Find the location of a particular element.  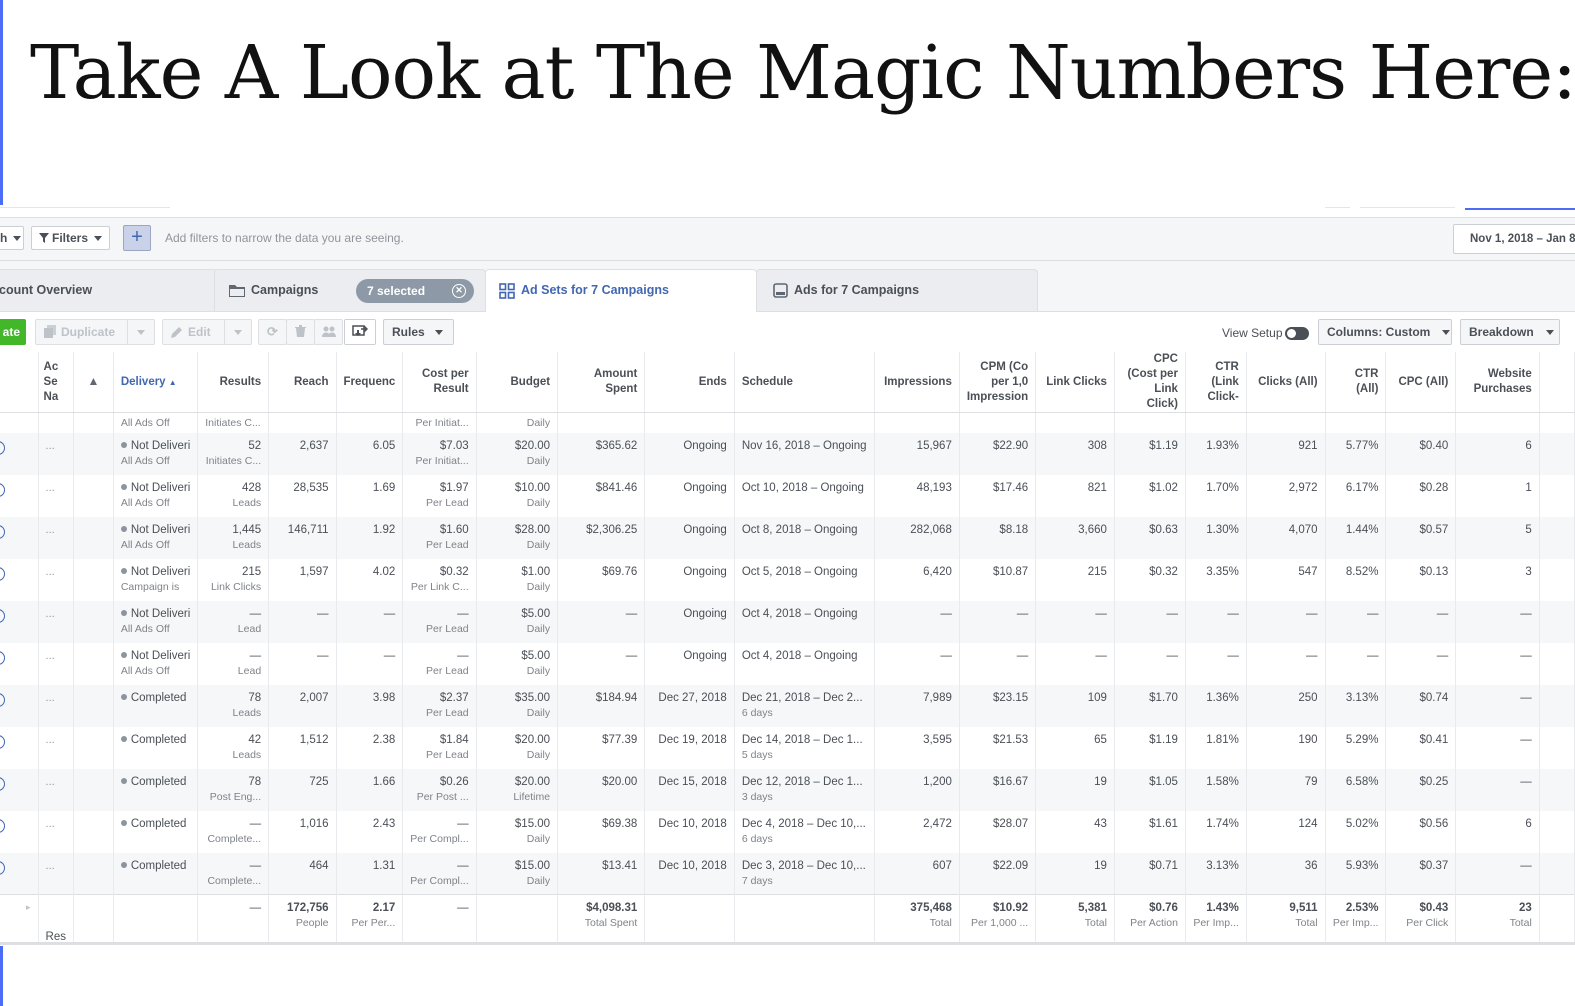

ends-value: Dec 10, 2018 is located at coordinates (692, 865).